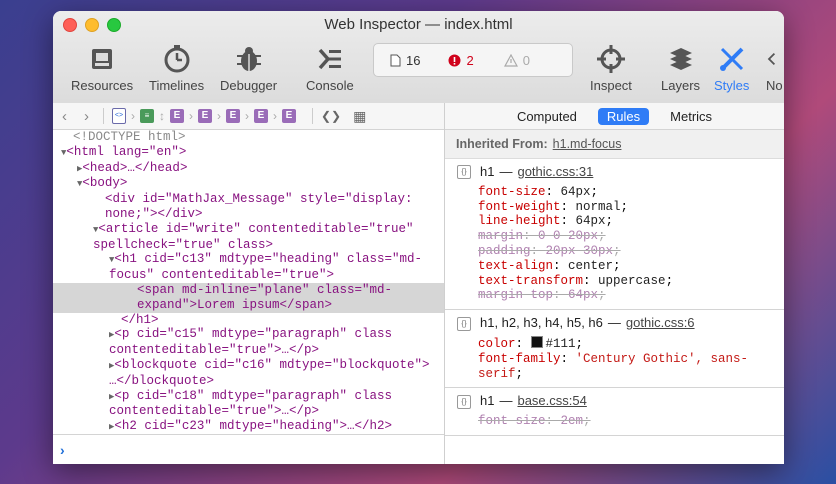  Describe the element at coordinates (551, 401) in the screenshot. I see `rule-source-link: base.css:54` at that location.